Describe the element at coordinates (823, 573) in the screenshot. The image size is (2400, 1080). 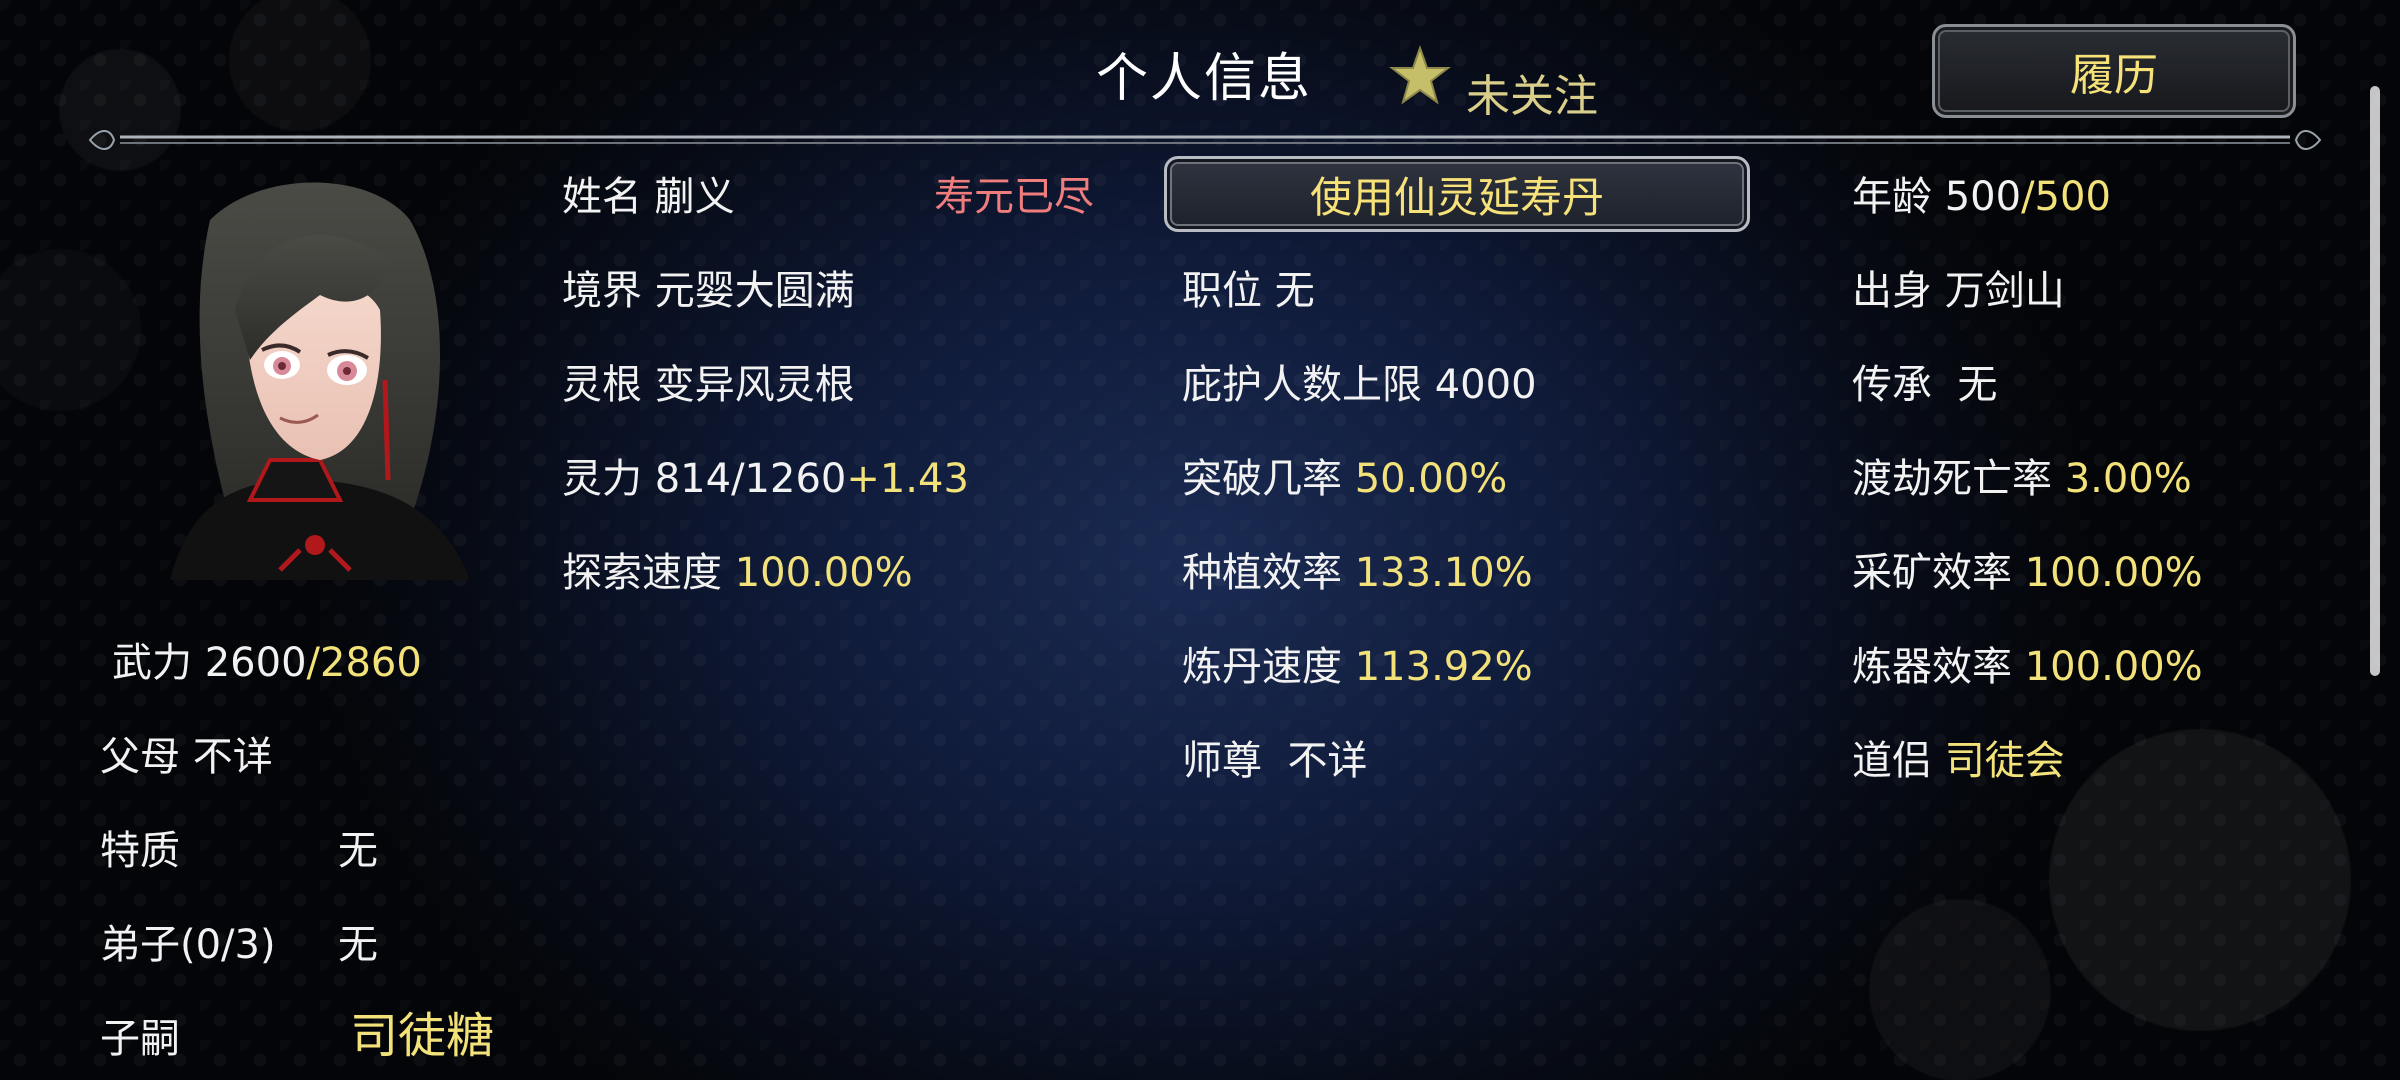
I see `explore-value: 100.00%` at that location.